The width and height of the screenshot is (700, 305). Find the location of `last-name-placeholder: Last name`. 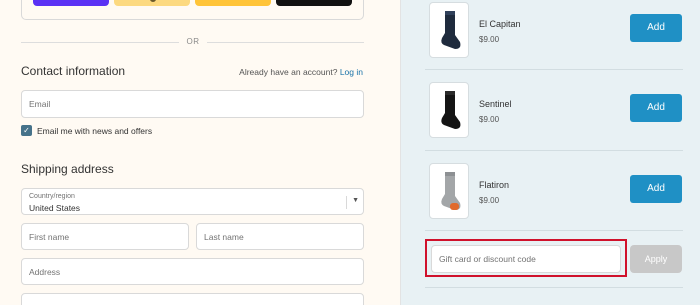

last-name-placeholder: Last name is located at coordinates (224, 236).